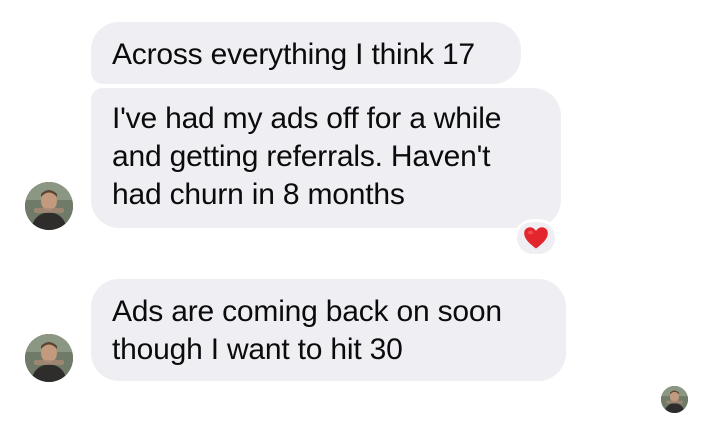  I want to click on heart-icon, so click(536, 238).